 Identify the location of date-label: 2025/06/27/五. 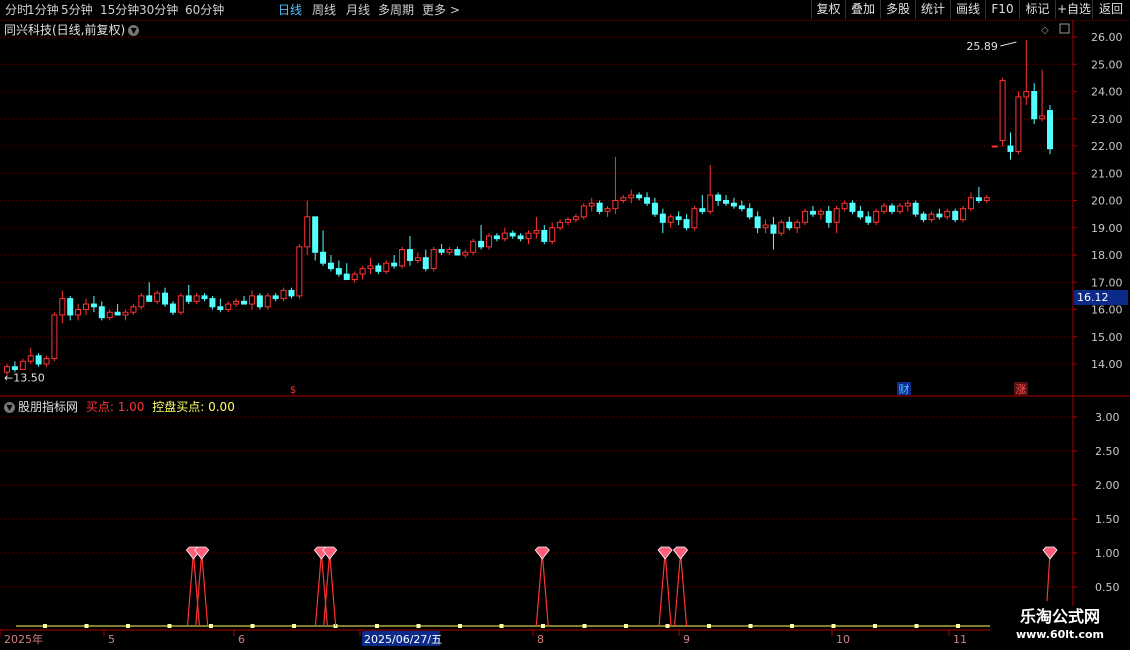
(403, 639).